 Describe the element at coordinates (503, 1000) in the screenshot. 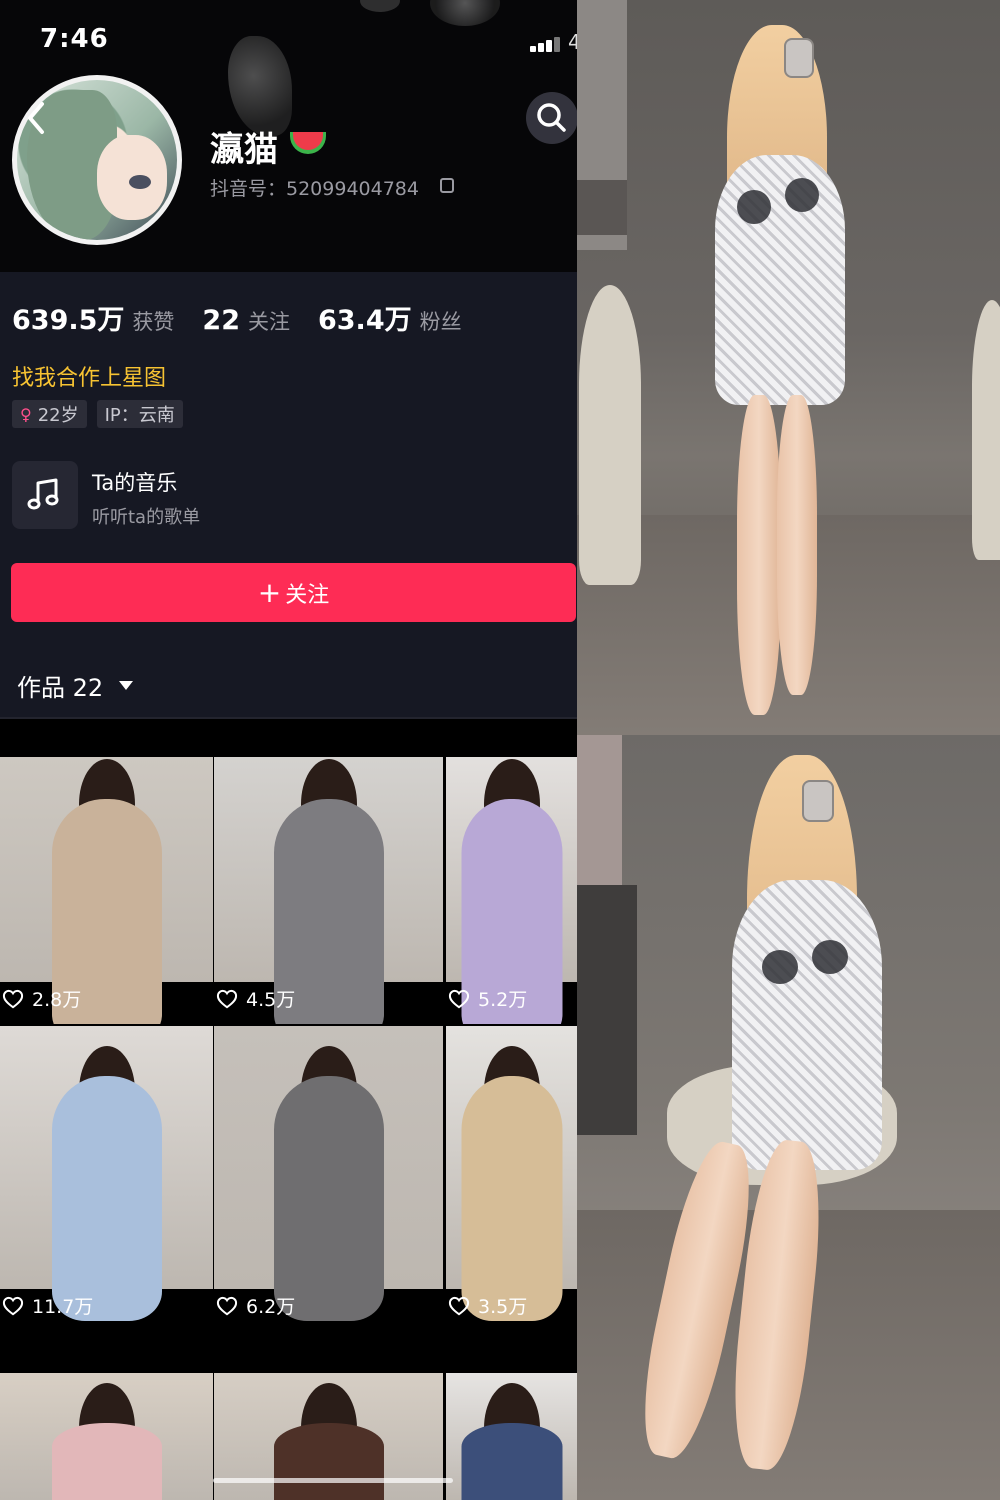

I see `like-count-text: 5.2万` at that location.